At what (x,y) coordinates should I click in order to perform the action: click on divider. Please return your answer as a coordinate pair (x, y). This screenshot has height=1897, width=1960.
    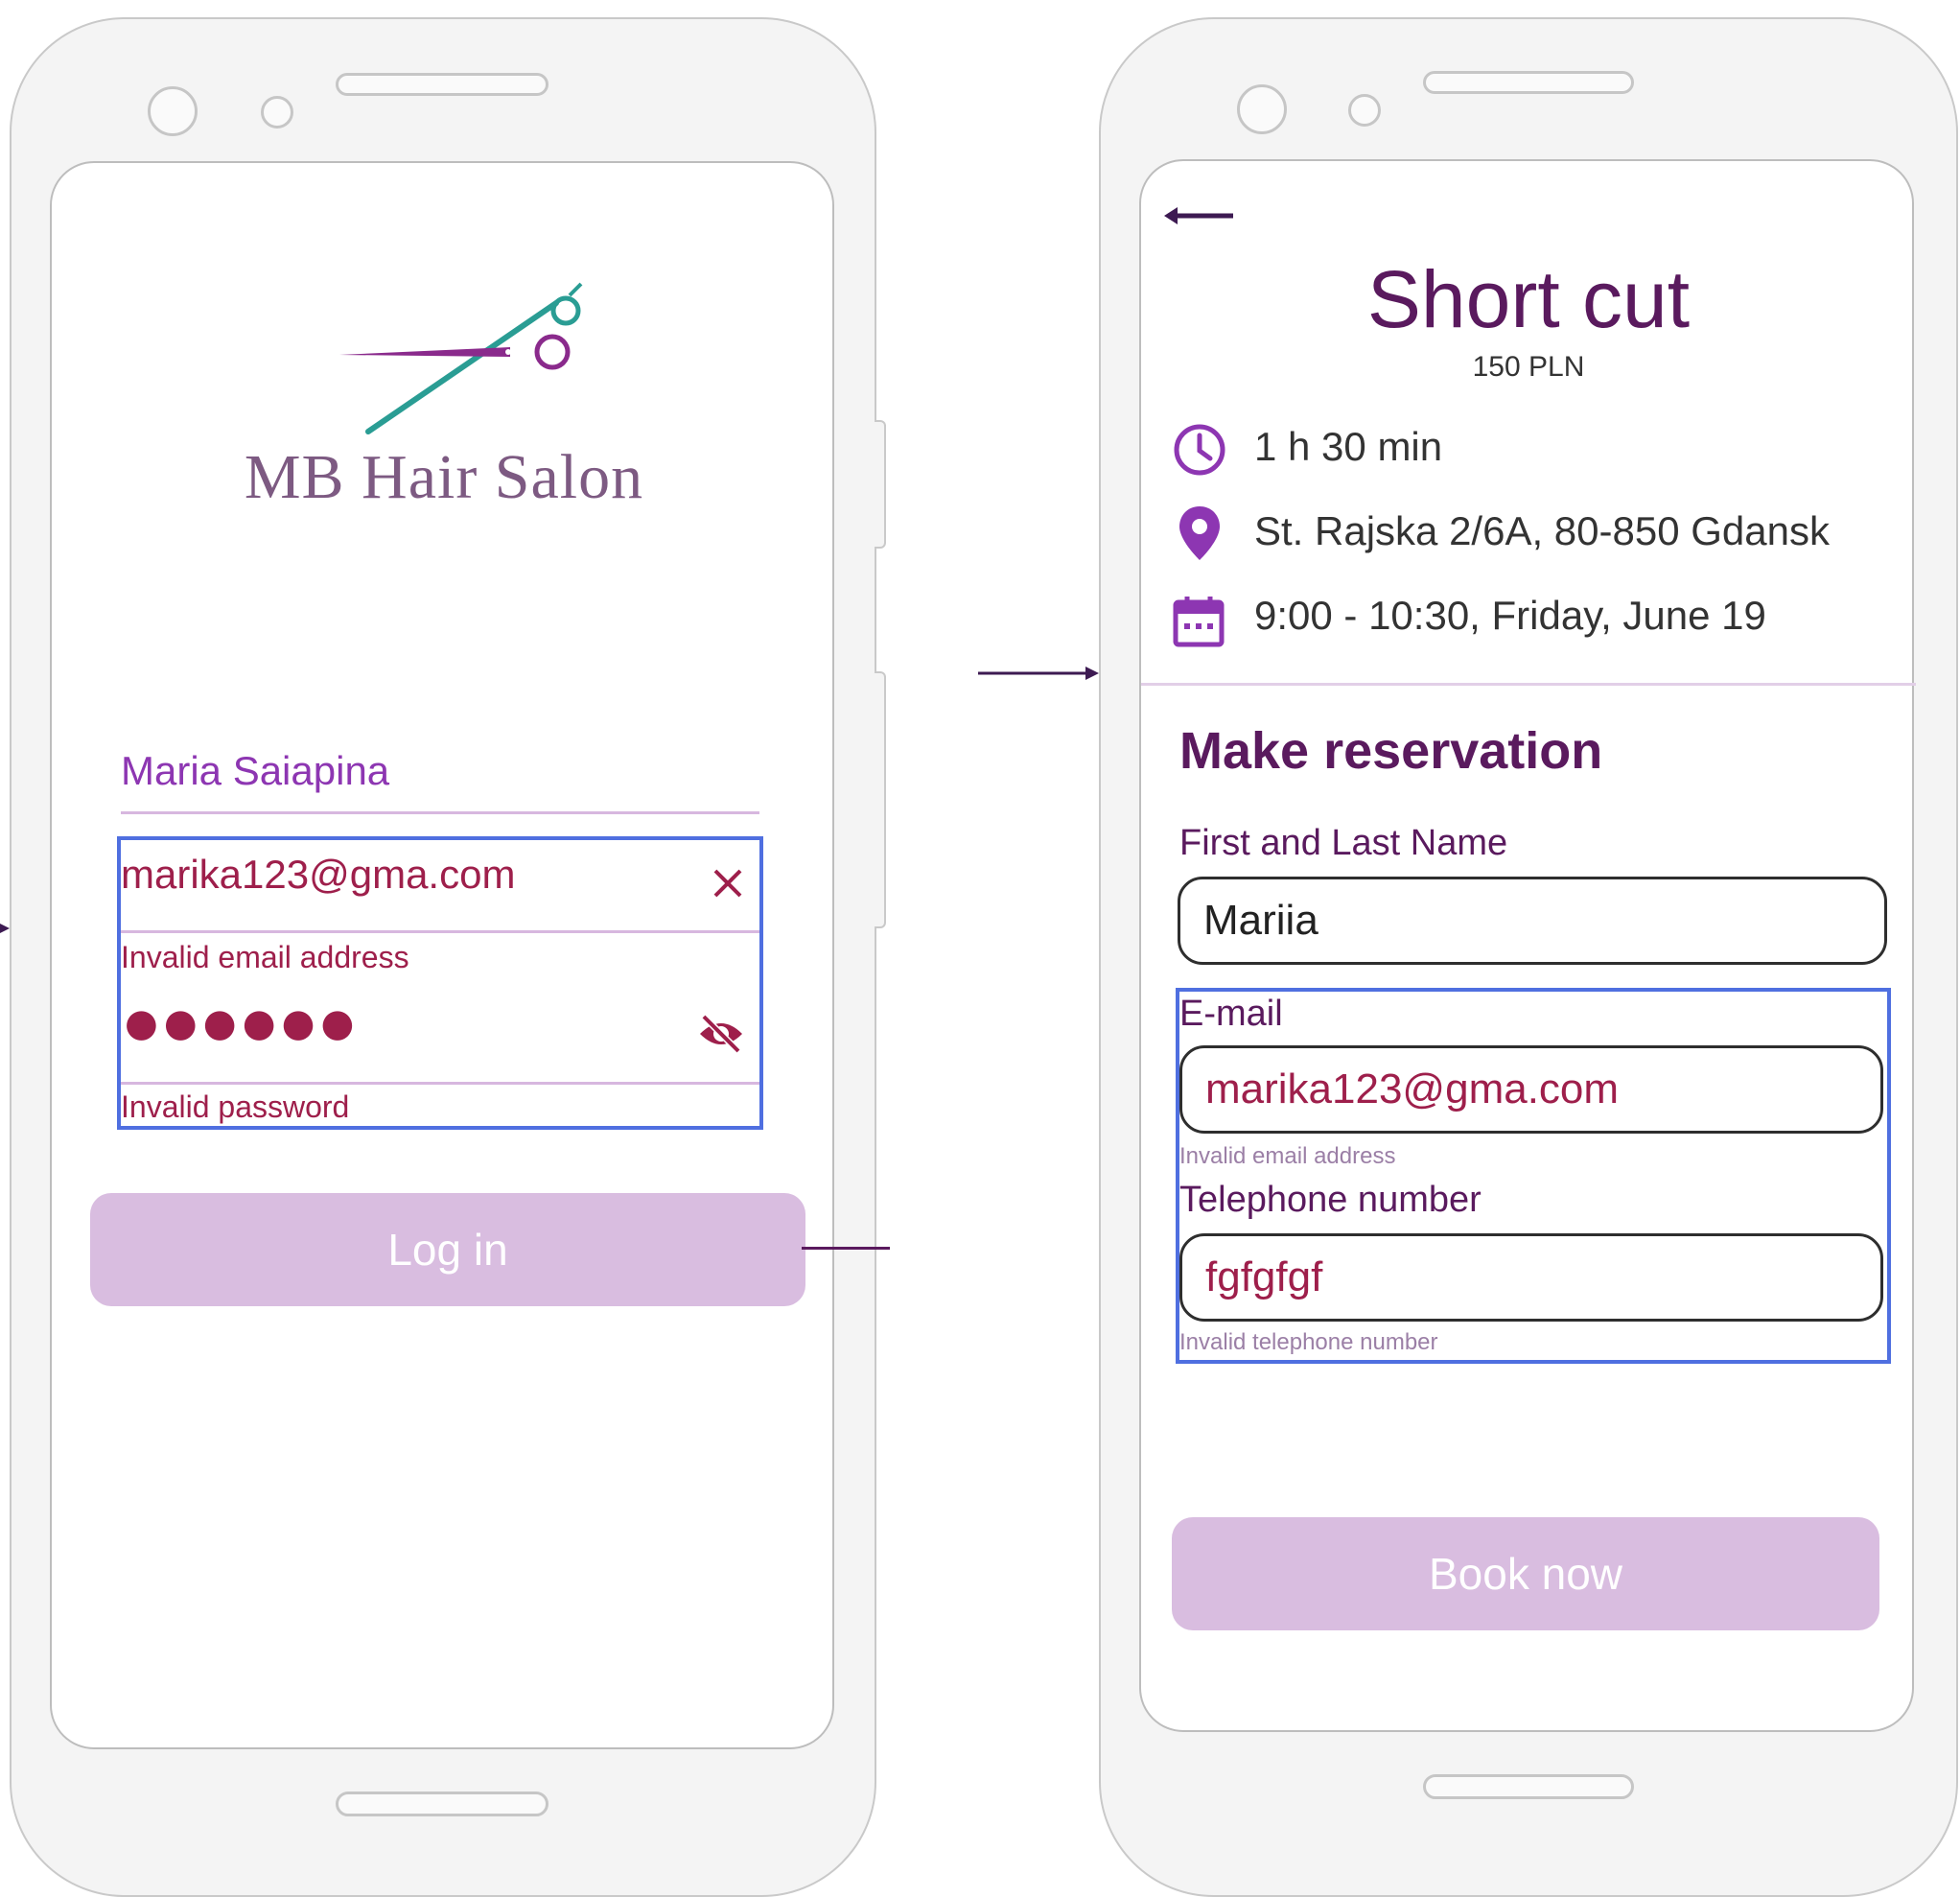
    Looking at the image, I should click on (1528, 684).